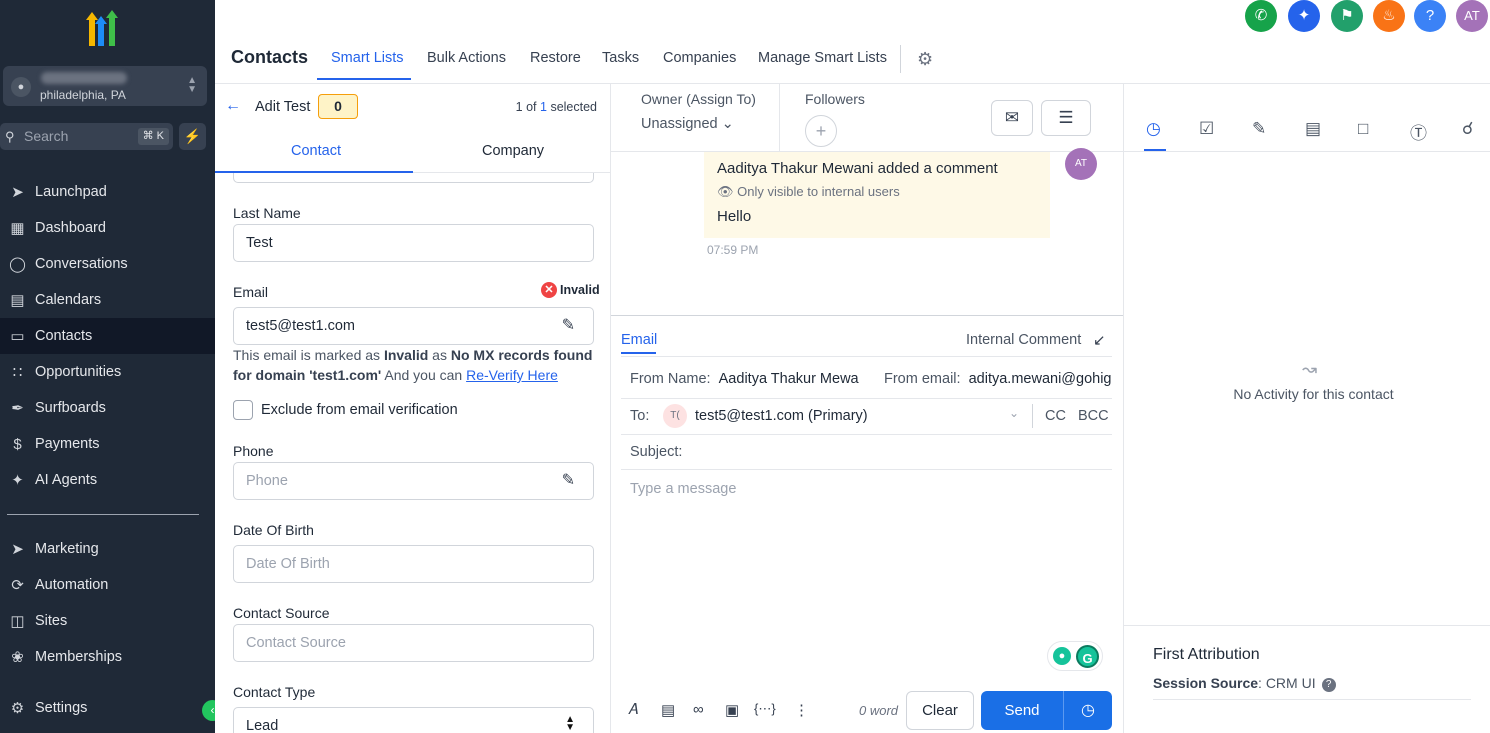 The image size is (1490, 733). Describe the element at coordinates (84, 78) in the screenshot. I see `location-name-blurred` at that location.